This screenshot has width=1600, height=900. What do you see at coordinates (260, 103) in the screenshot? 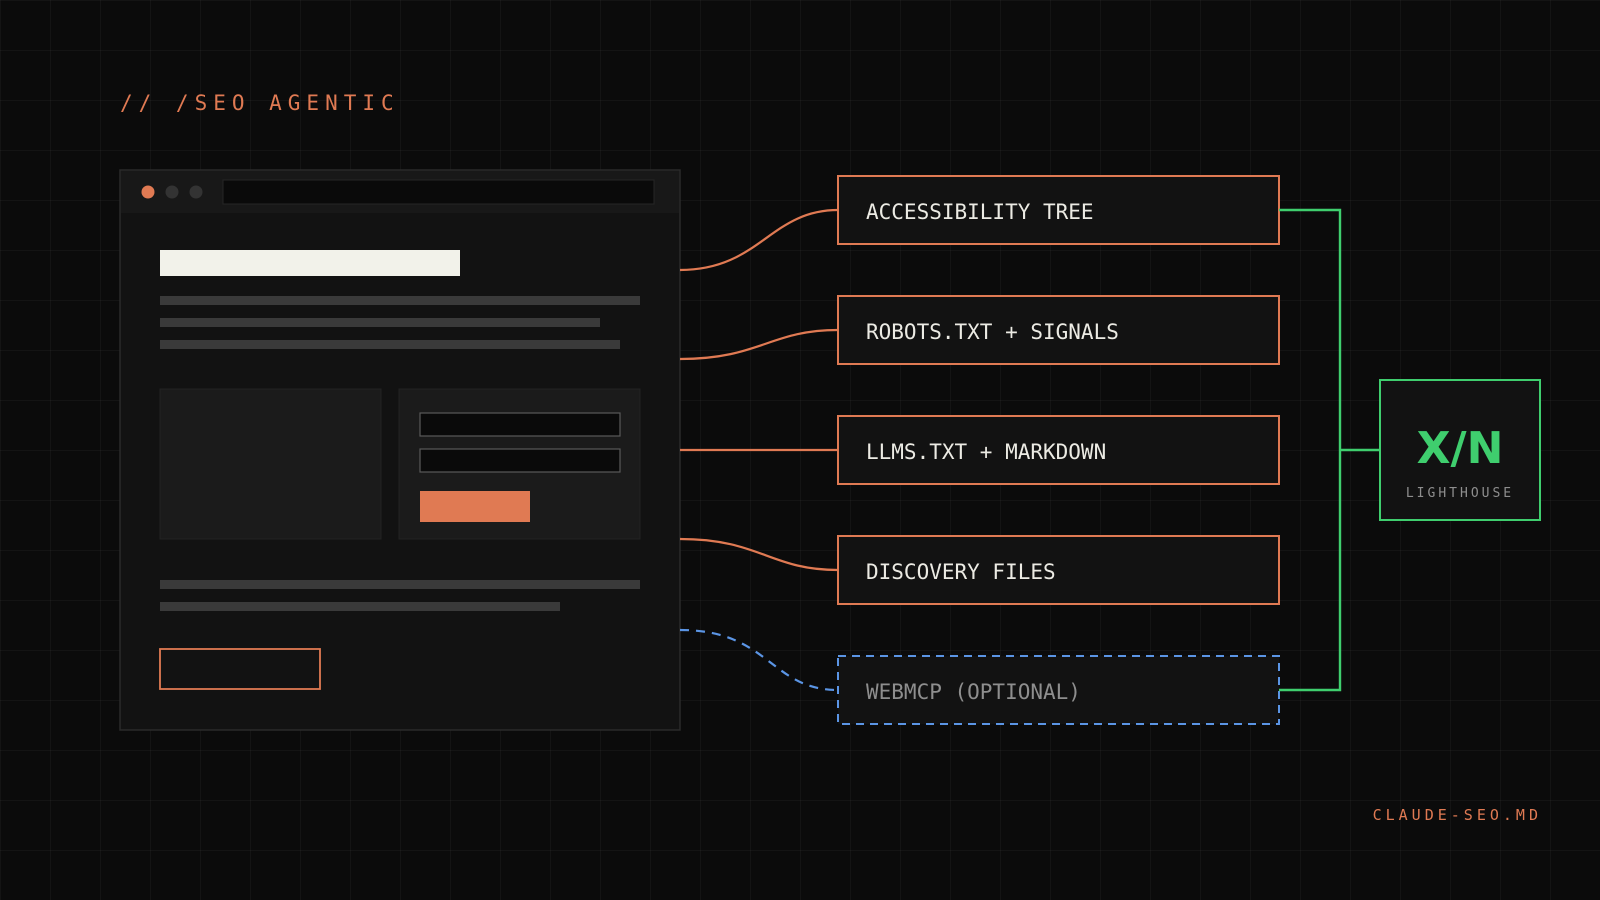
I see `section-label: // /SEO AGENTIC` at bounding box center [260, 103].